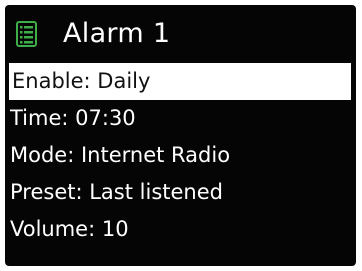  I want to click on menu-item-preset: Preset: Last listened, so click(180, 192).